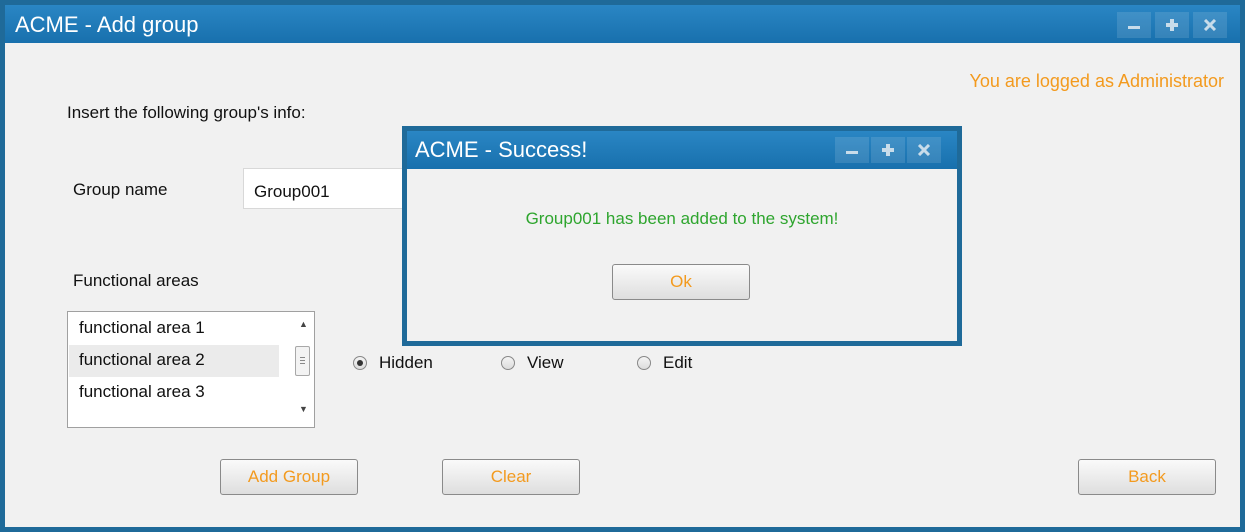 The height and width of the screenshot is (532, 1245). I want to click on list-item: functional area 3, so click(174, 393).